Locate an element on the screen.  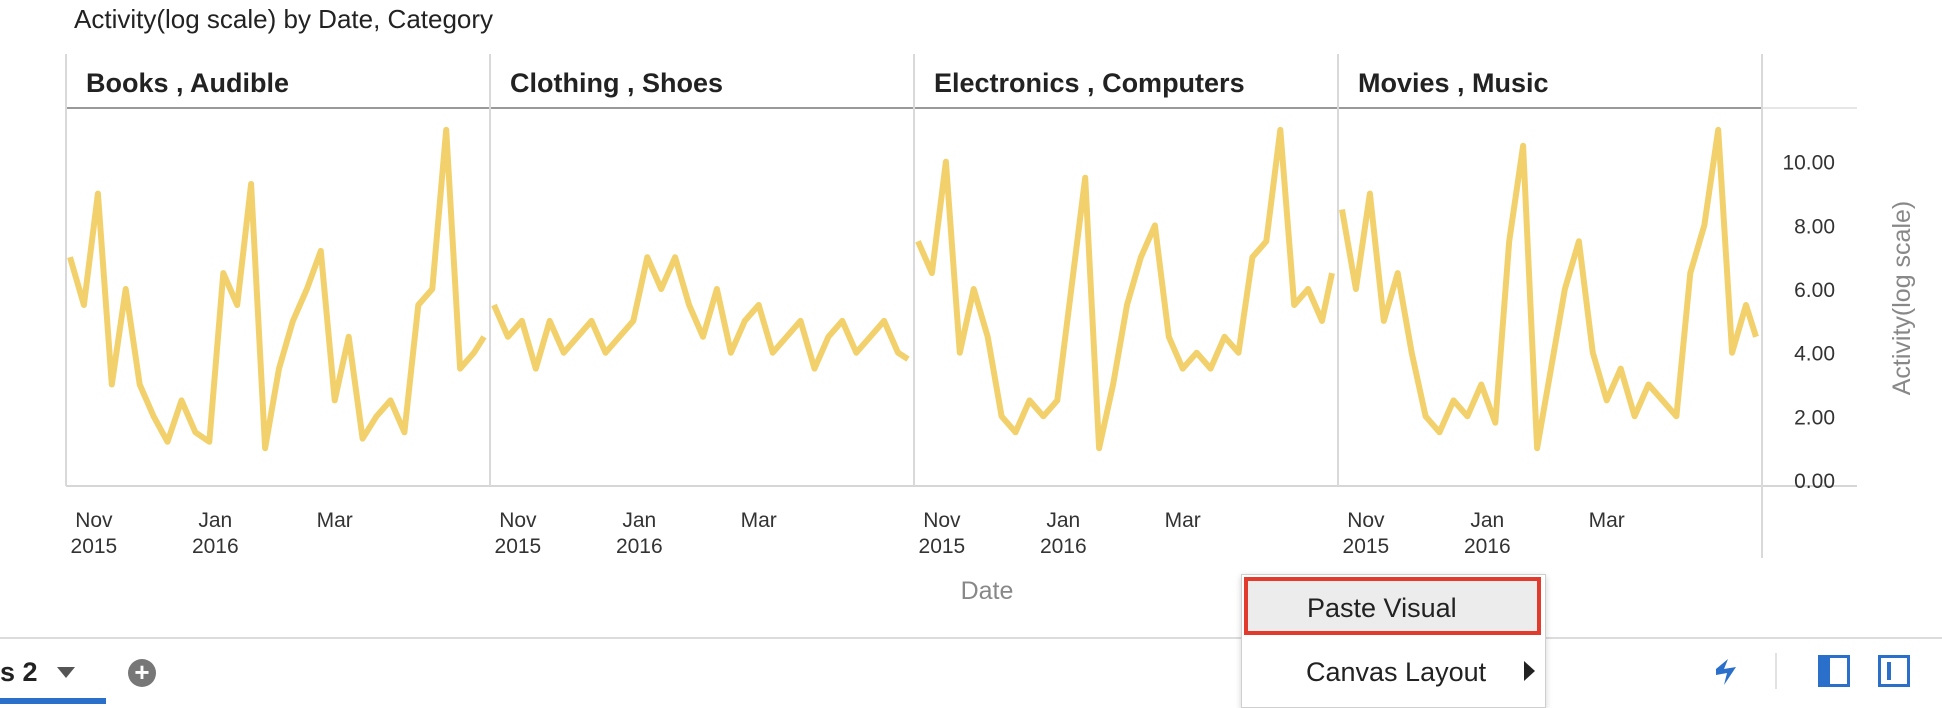
y-tick-label: 8.00 is located at coordinates (1814, 226).